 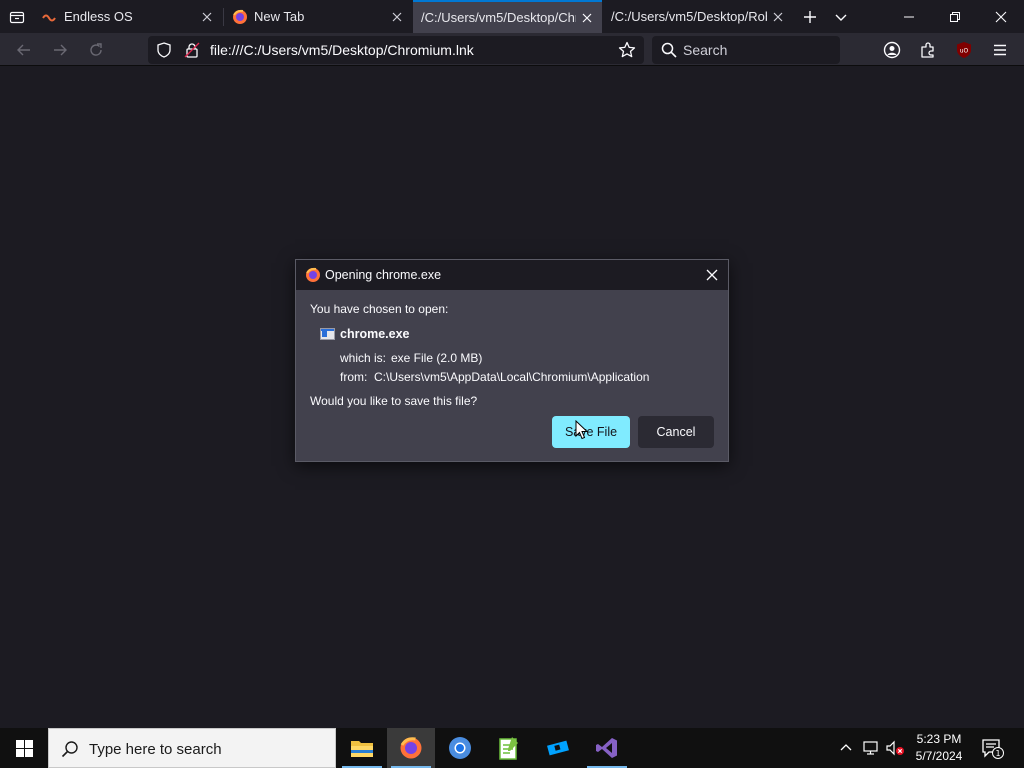 I want to click on tab-title: /C:/Users/vm5/Desktop/Chro, so click(x=498, y=17).